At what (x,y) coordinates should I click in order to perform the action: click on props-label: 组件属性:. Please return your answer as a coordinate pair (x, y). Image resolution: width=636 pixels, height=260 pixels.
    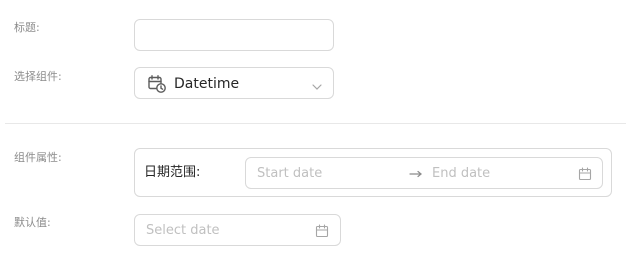
    Looking at the image, I should click on (38, 157).